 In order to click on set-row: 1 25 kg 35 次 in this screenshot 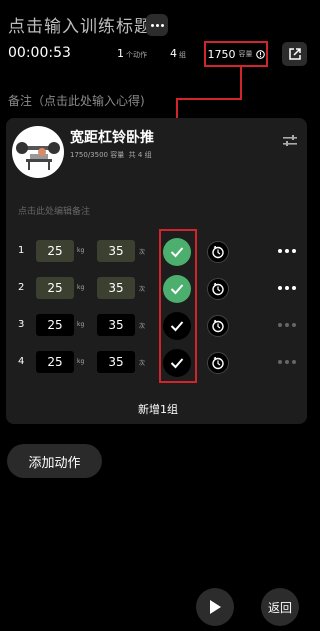, I will do `click(158, 252)`.